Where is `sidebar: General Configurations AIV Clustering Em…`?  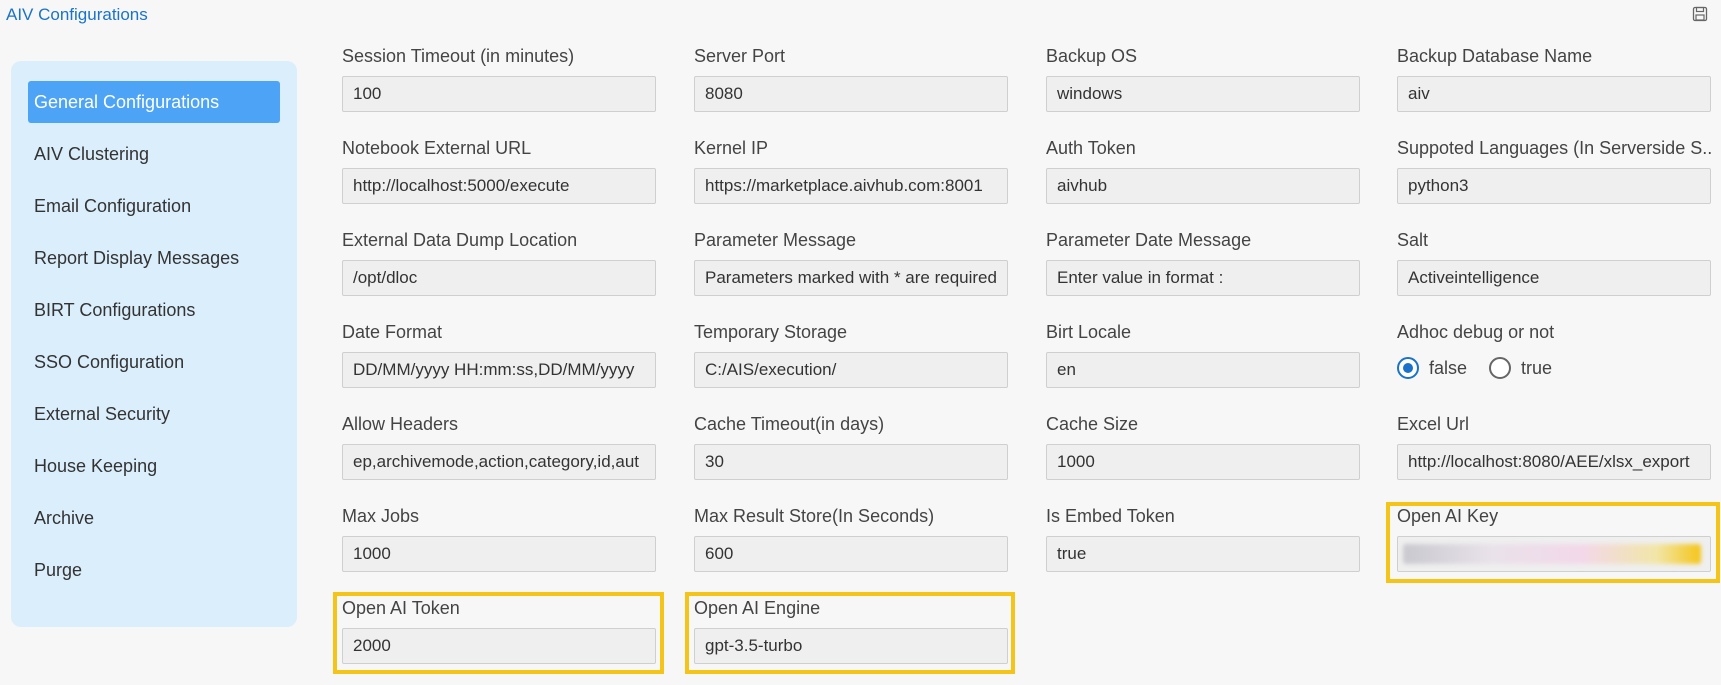
sidebar: General Configurations AIV Clustering Em… is located at coordinates (154, 344).